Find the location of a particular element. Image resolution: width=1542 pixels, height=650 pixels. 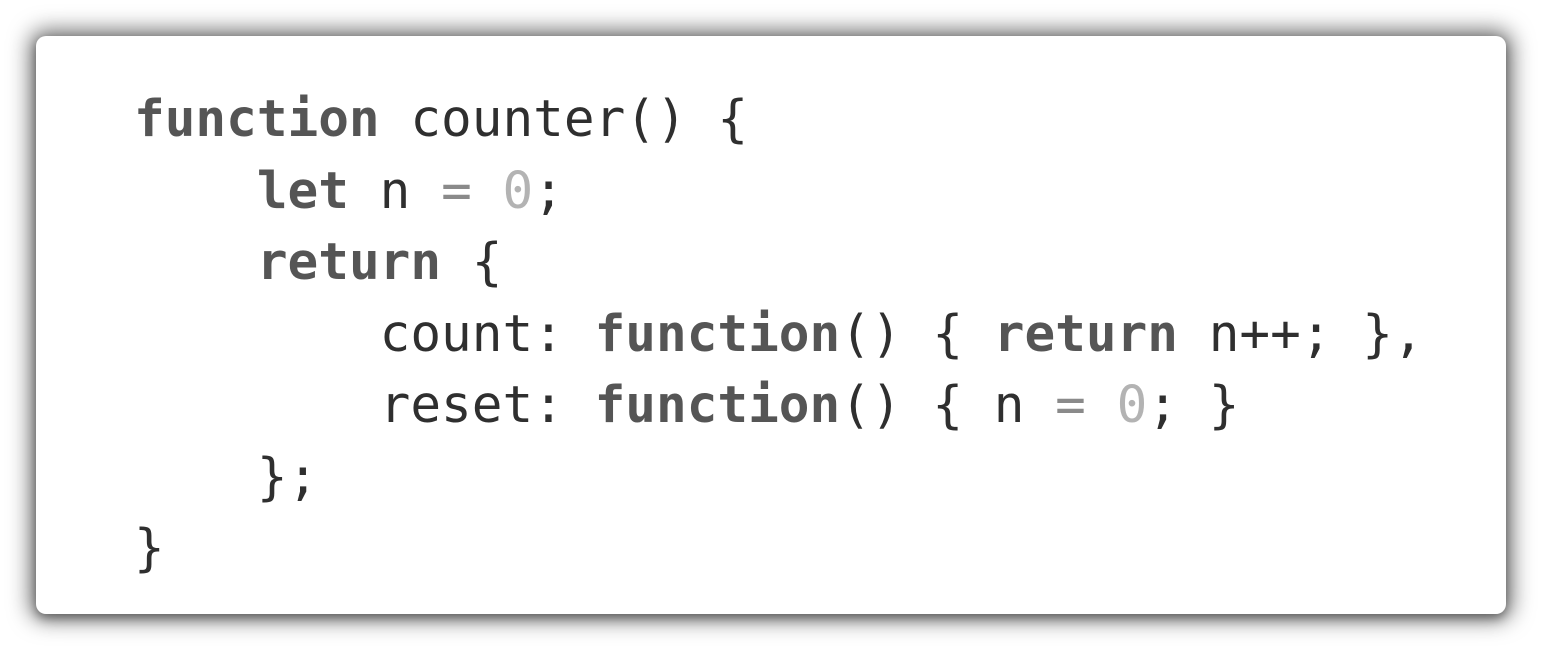

code-text: () { n is located at coordinates (948, 405).